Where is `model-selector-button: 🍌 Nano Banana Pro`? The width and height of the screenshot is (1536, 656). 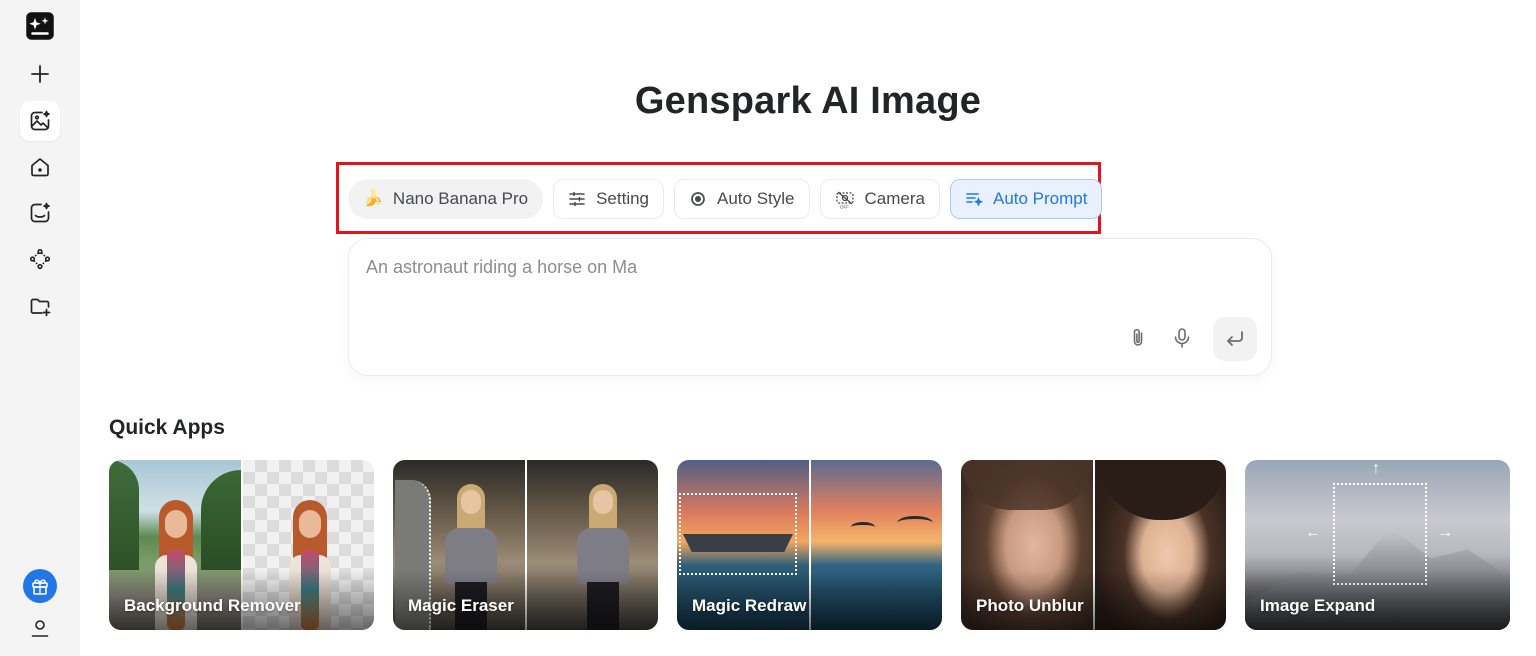 model-selector-button: 🍌 Nano Banana Pro is located at coordinates (446, 199).